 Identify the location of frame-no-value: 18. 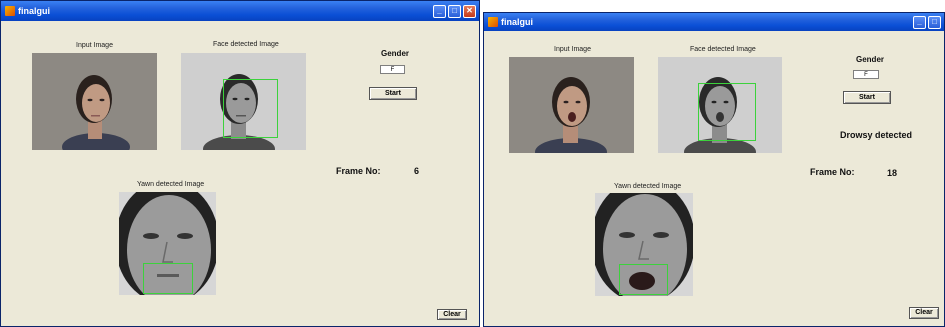
(892, 173).